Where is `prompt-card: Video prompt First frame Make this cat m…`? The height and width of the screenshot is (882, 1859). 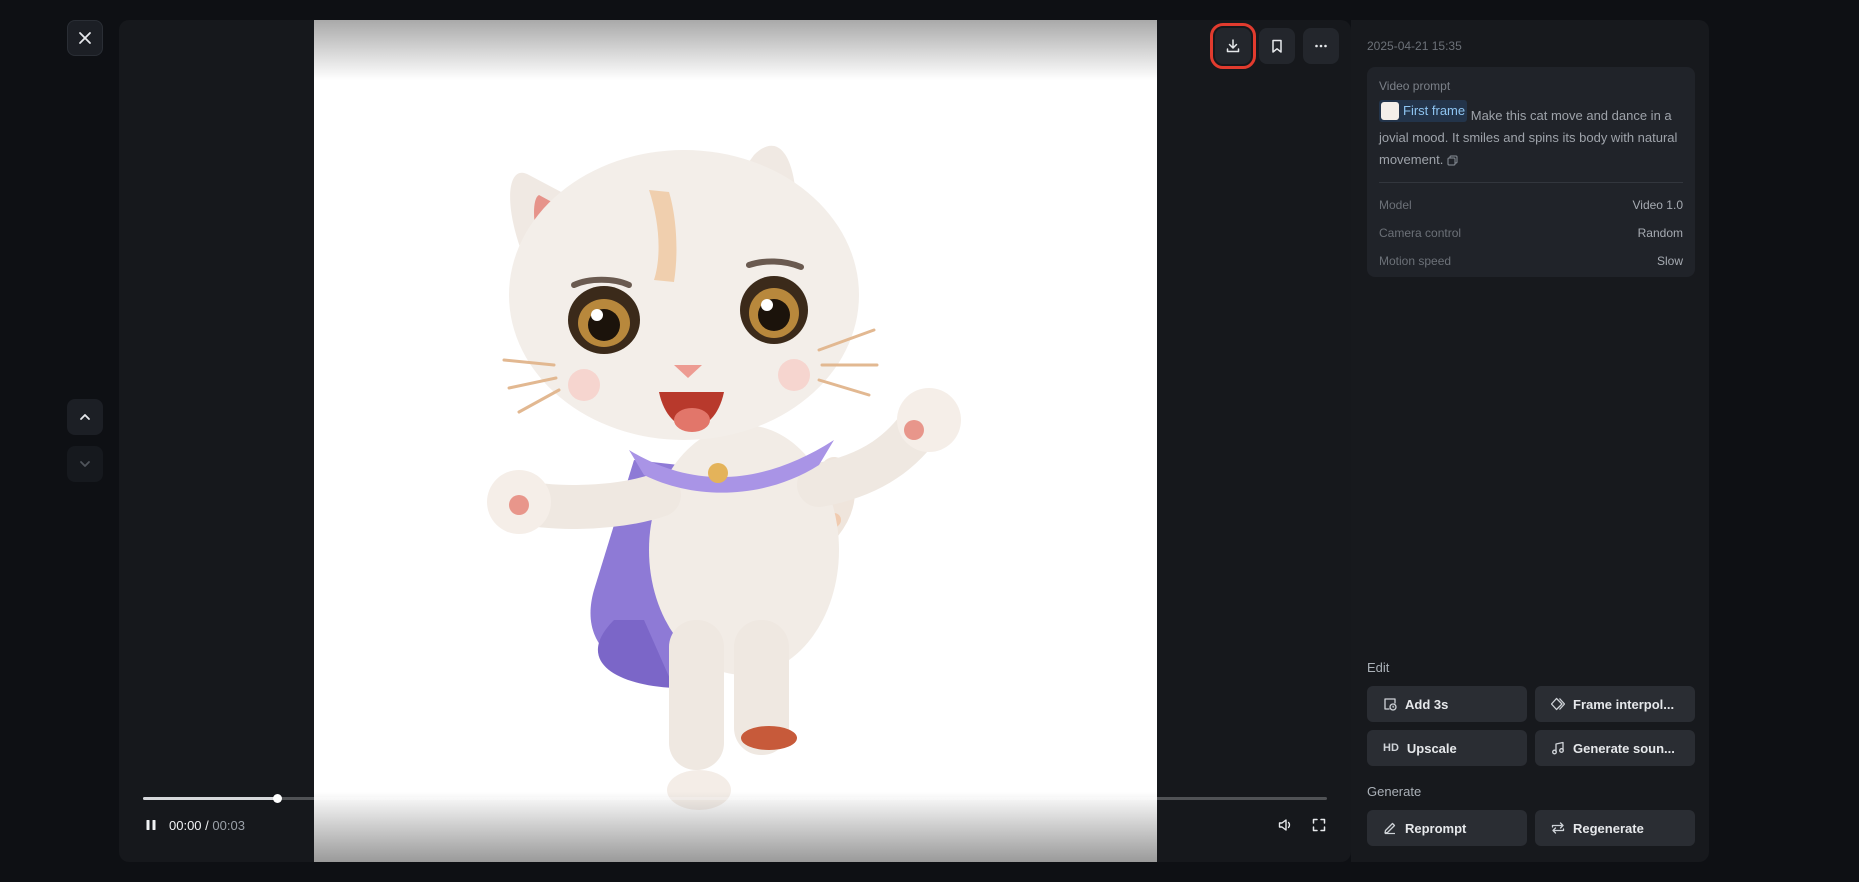 prompt-card: Video prompt First frame Make this cat m… is located at coordinates (1531, 172).